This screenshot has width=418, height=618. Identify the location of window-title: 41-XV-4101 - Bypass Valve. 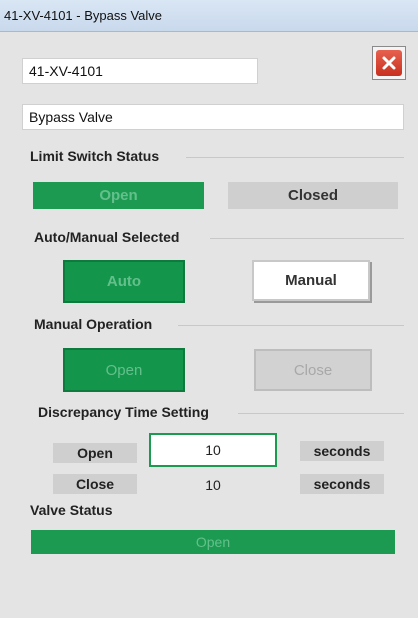
(83, 15).